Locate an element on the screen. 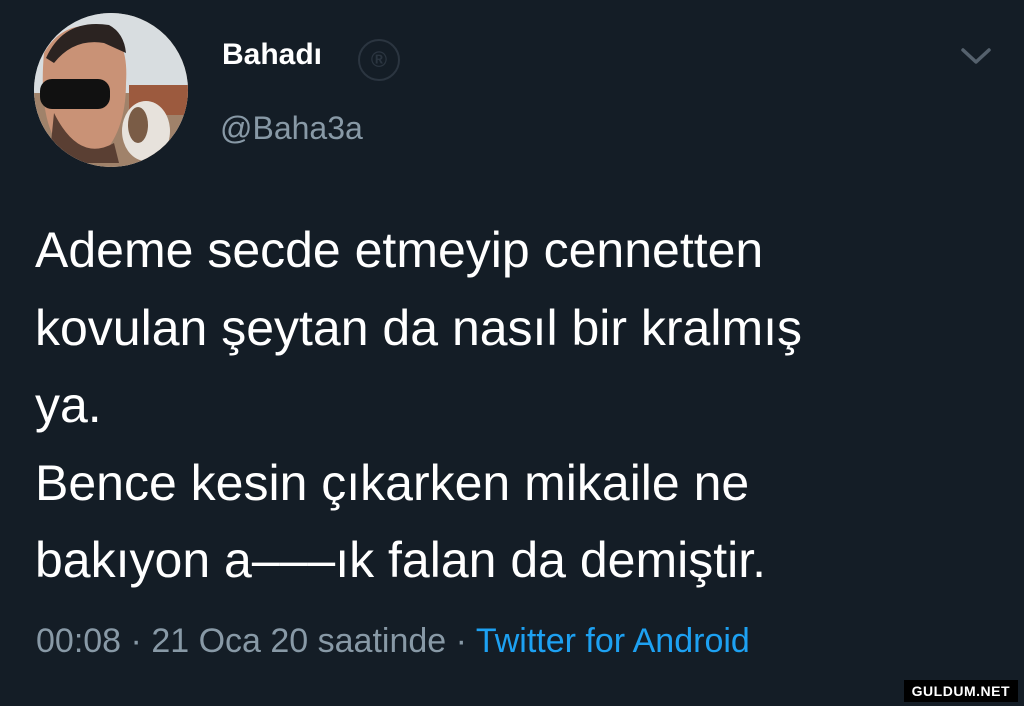 The width and height of the screenshot is (1024, 706). watermark: GULDUM.NET is located at coordinates (960, 691).